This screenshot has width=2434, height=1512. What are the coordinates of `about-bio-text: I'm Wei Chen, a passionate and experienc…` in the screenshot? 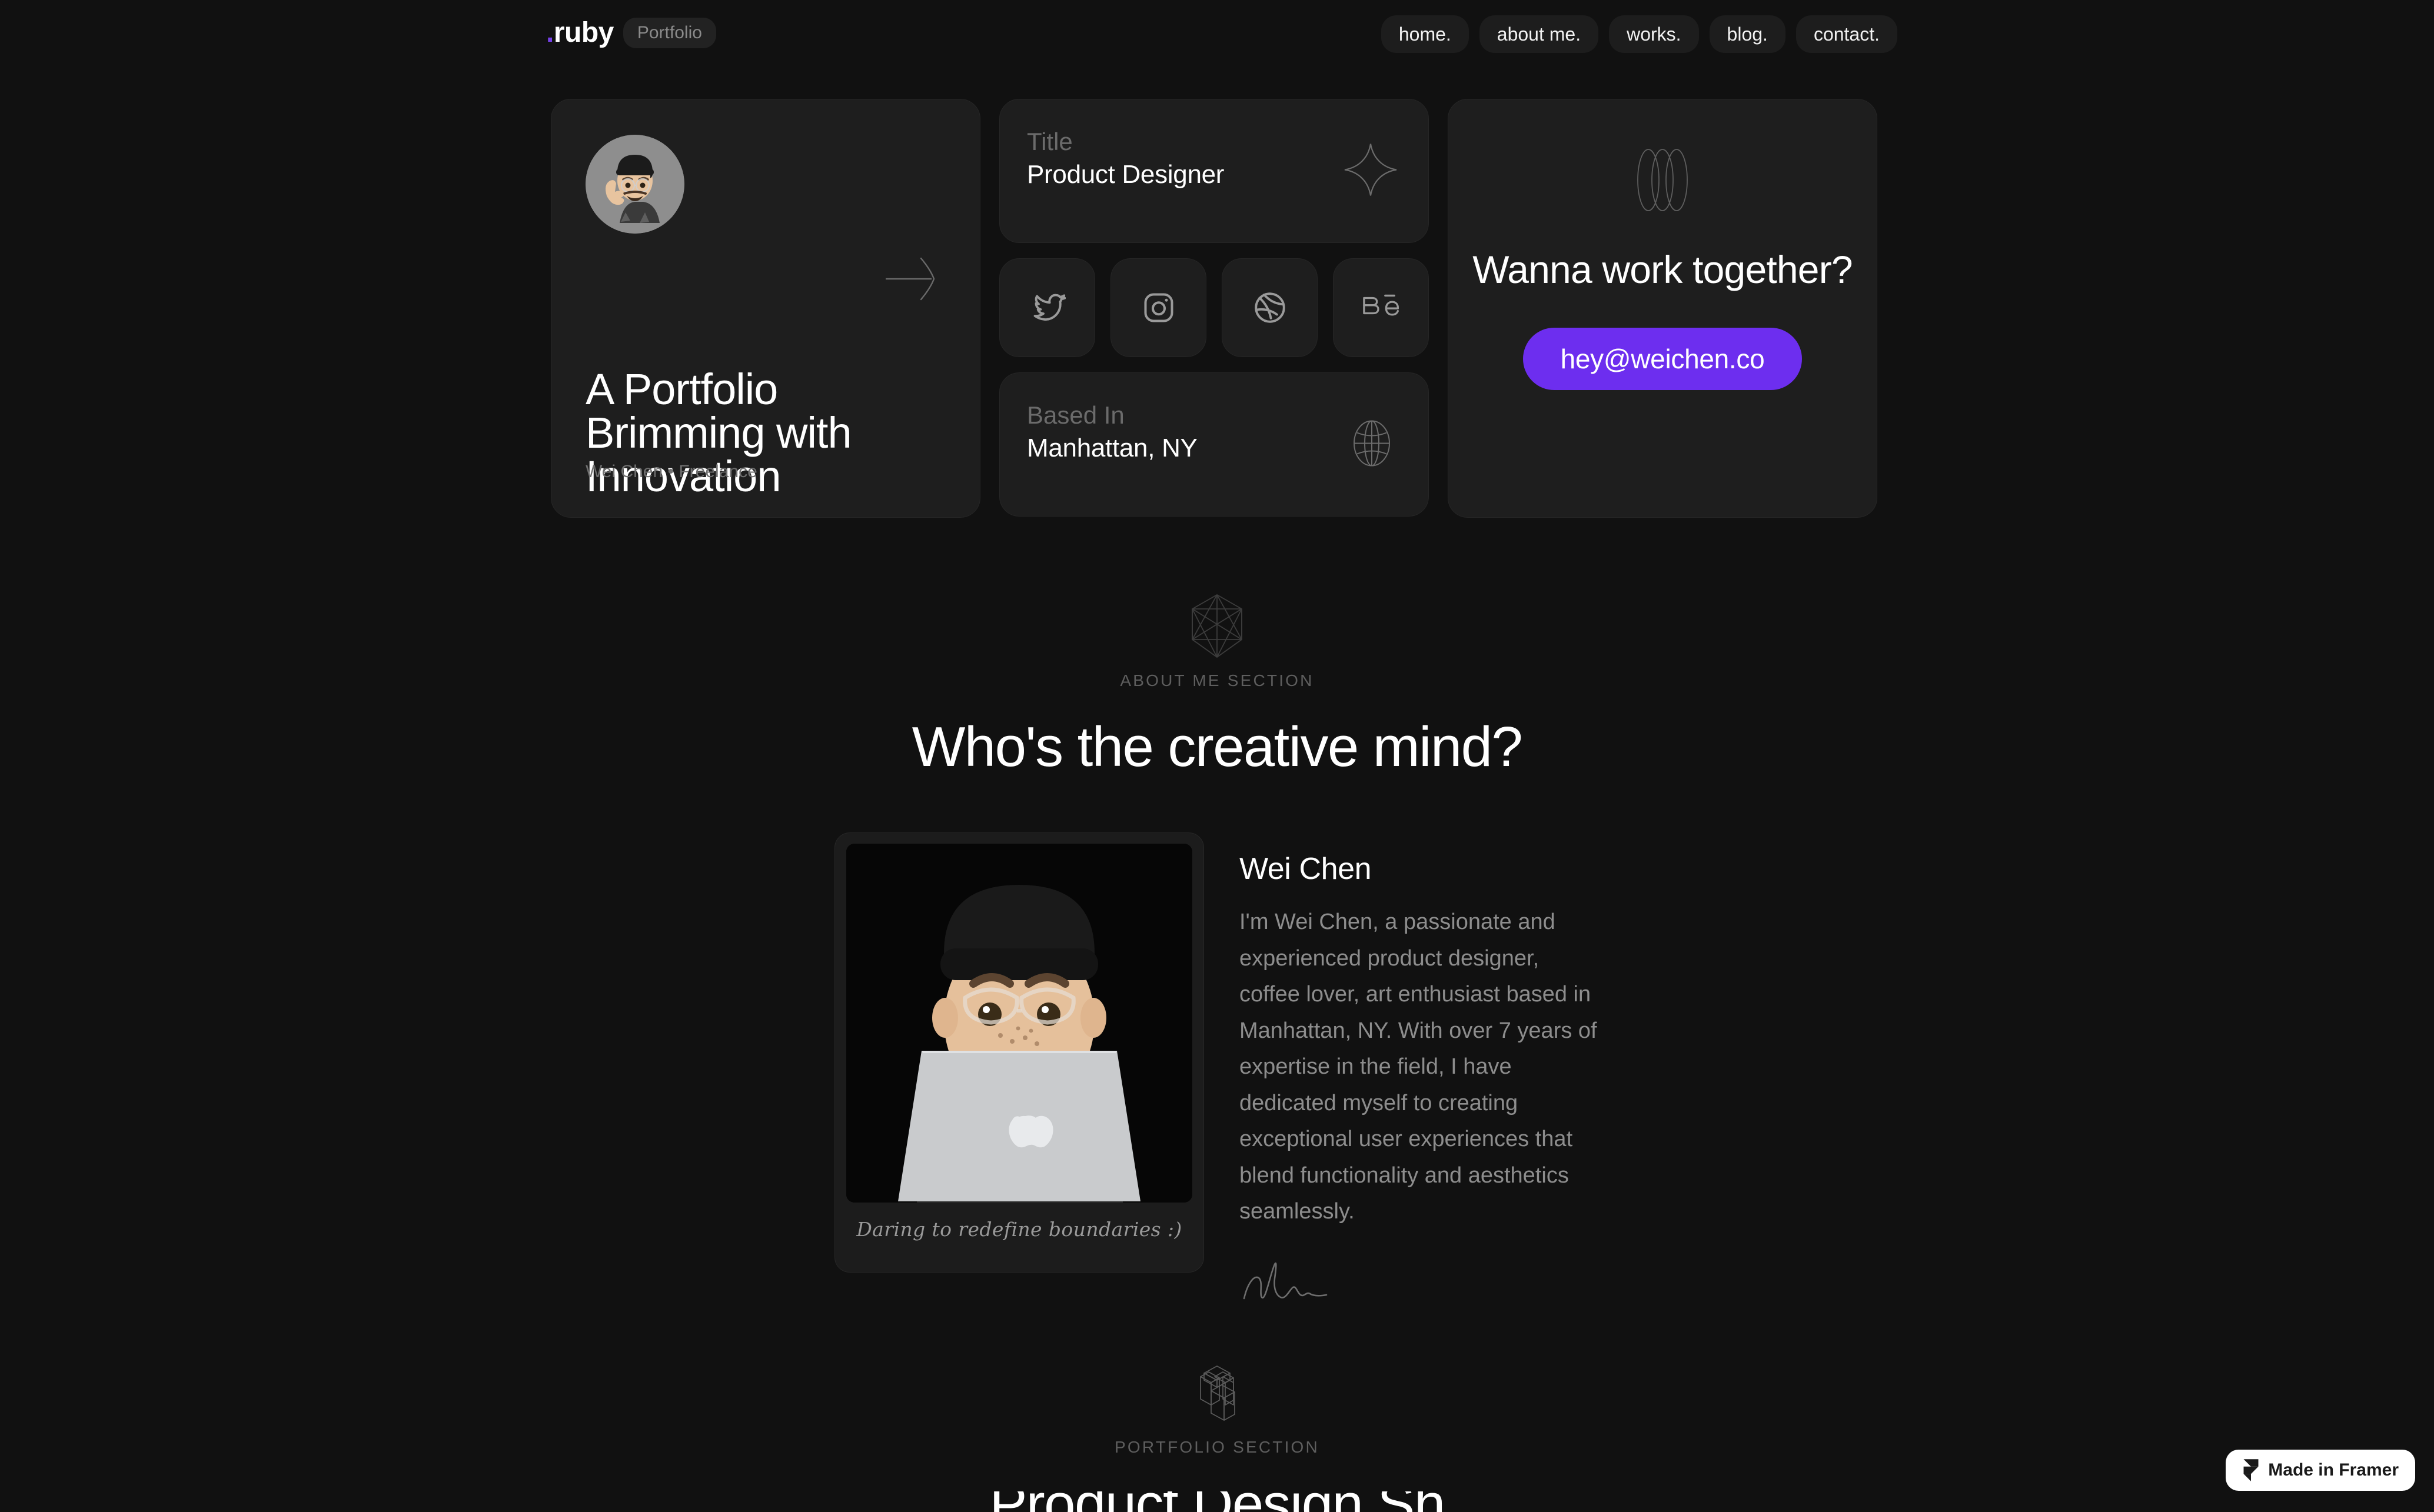 It's located at (1418, 1067).